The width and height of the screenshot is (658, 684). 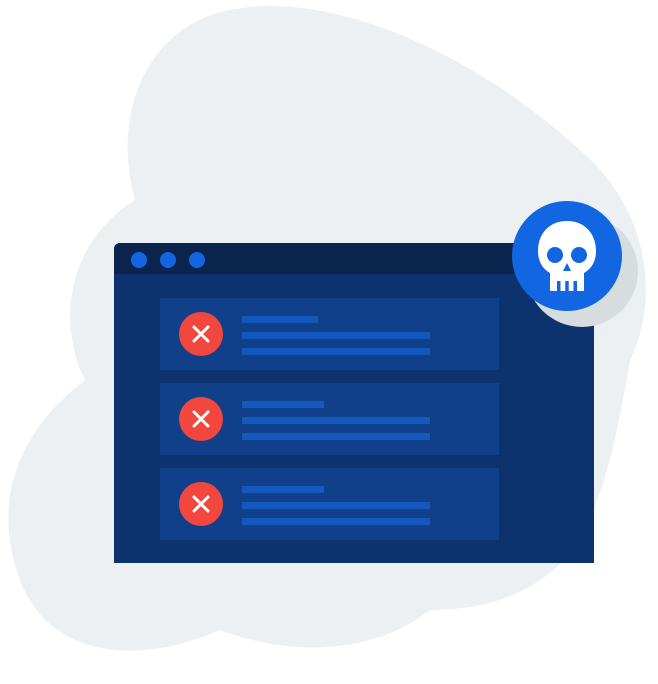 I want to click on skull-icon, so click(x=567, y=256).